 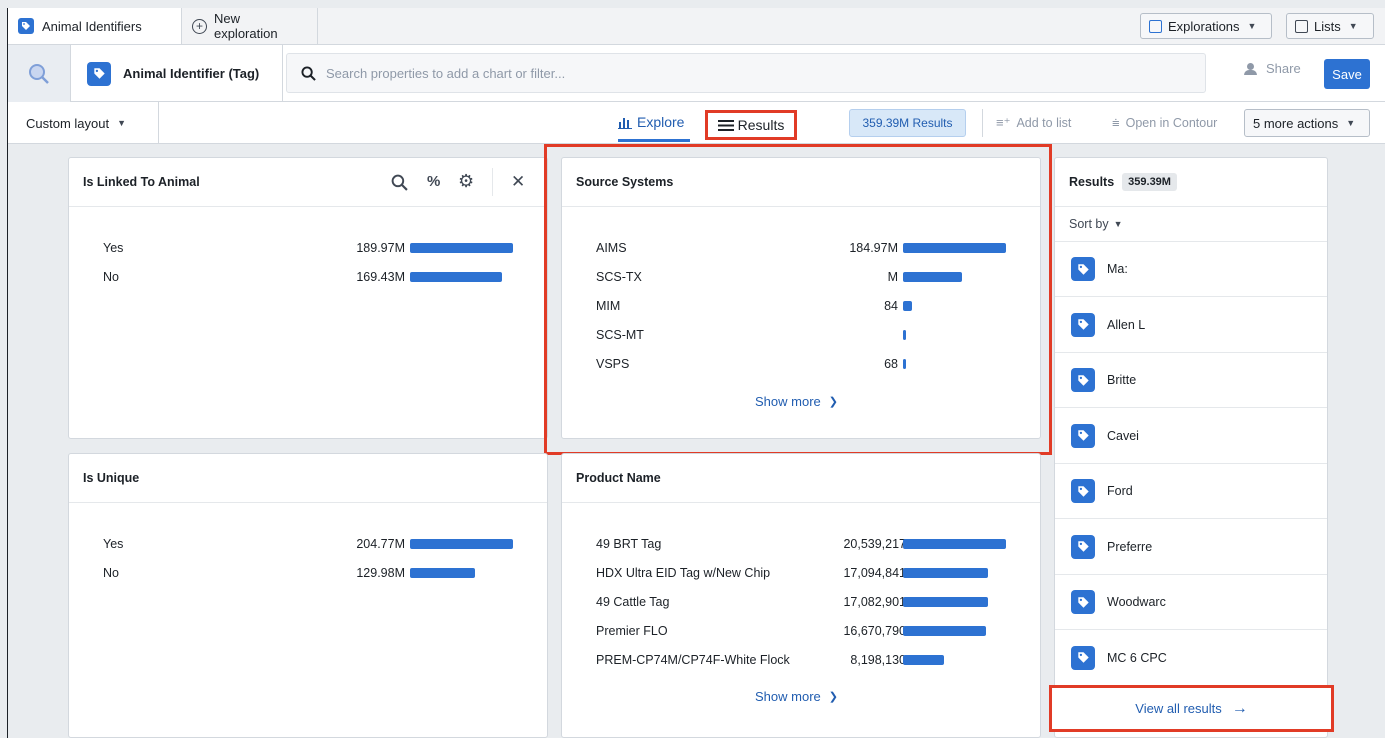 I want to click on lists-label: Lists, so click(x=1327, y=26).